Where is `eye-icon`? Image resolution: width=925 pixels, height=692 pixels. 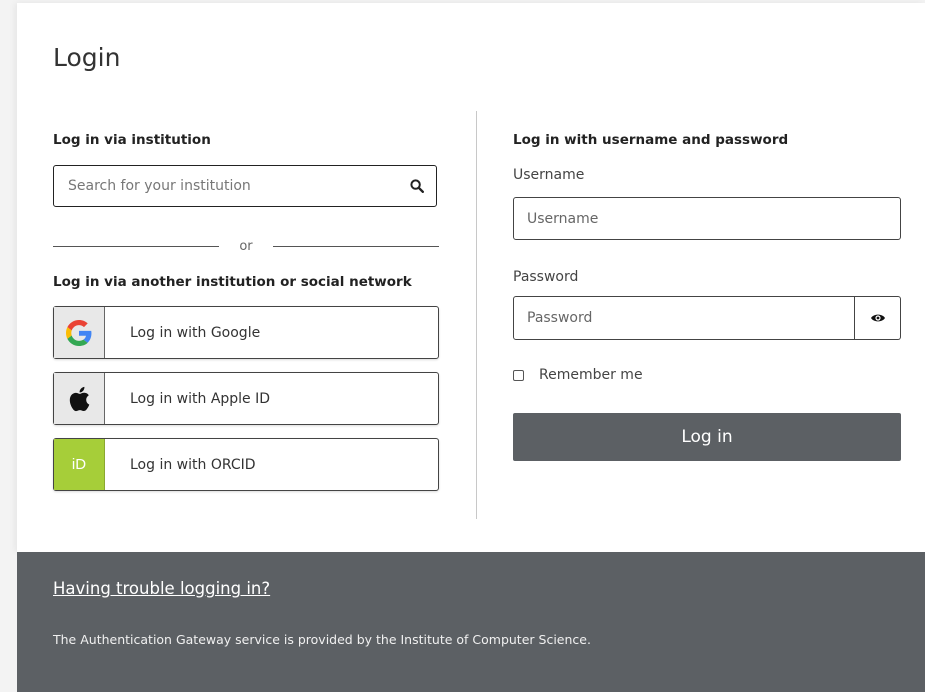
eye-icon is located at coordinates (878, 318).